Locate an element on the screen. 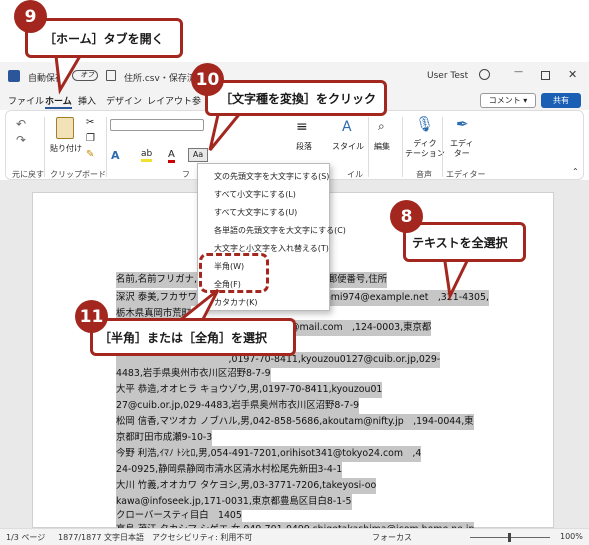 Image resolution: width=589 pixels, height=545 pixels. paste-icon is located at coordinates (65, 128).